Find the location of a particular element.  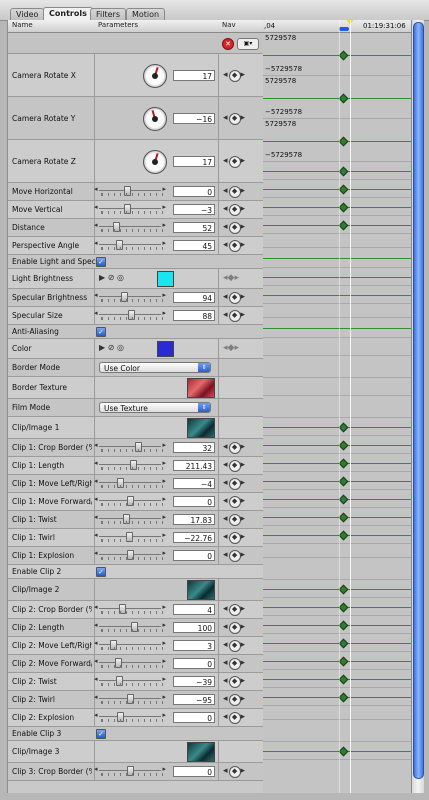

value-field: 94 is located at coordinates (194, 297).